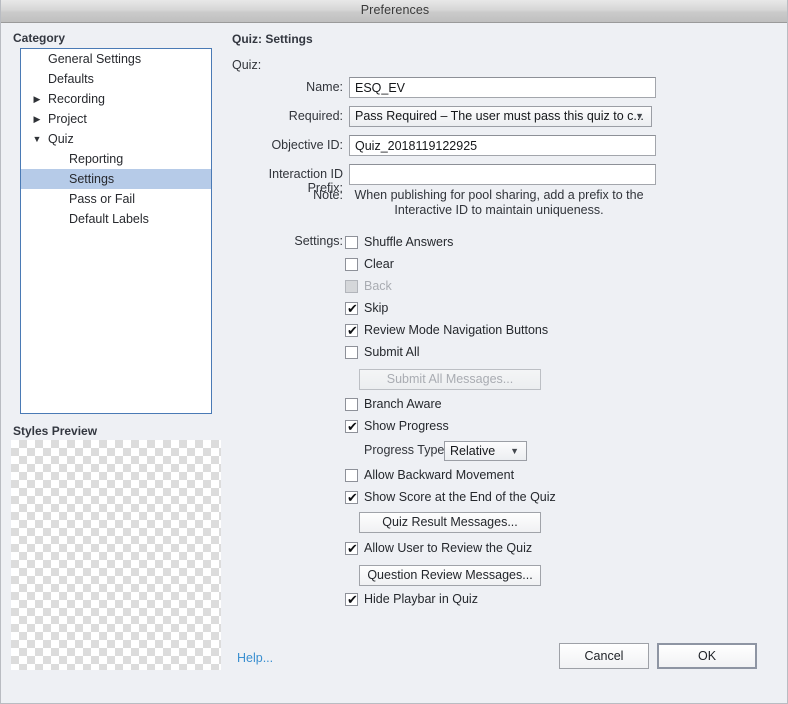  I want to click on progress-type-dropdown: Relative ▼, so click(485, 451).